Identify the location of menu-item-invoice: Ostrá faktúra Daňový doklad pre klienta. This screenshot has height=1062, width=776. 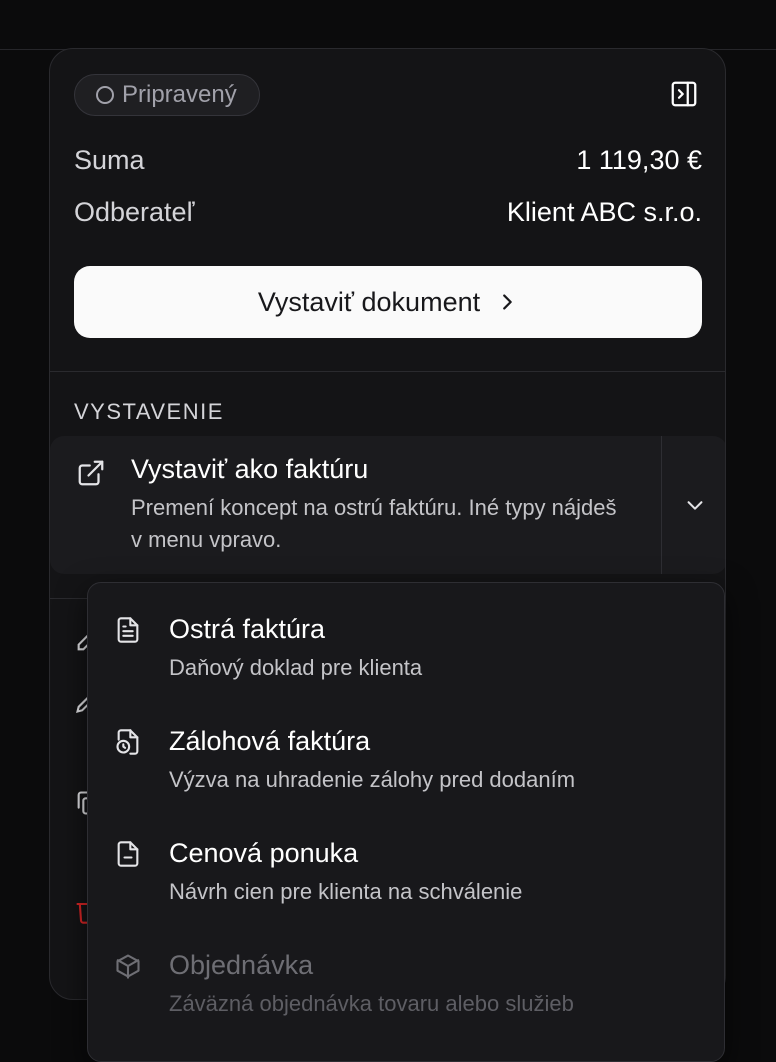
(406, 637).